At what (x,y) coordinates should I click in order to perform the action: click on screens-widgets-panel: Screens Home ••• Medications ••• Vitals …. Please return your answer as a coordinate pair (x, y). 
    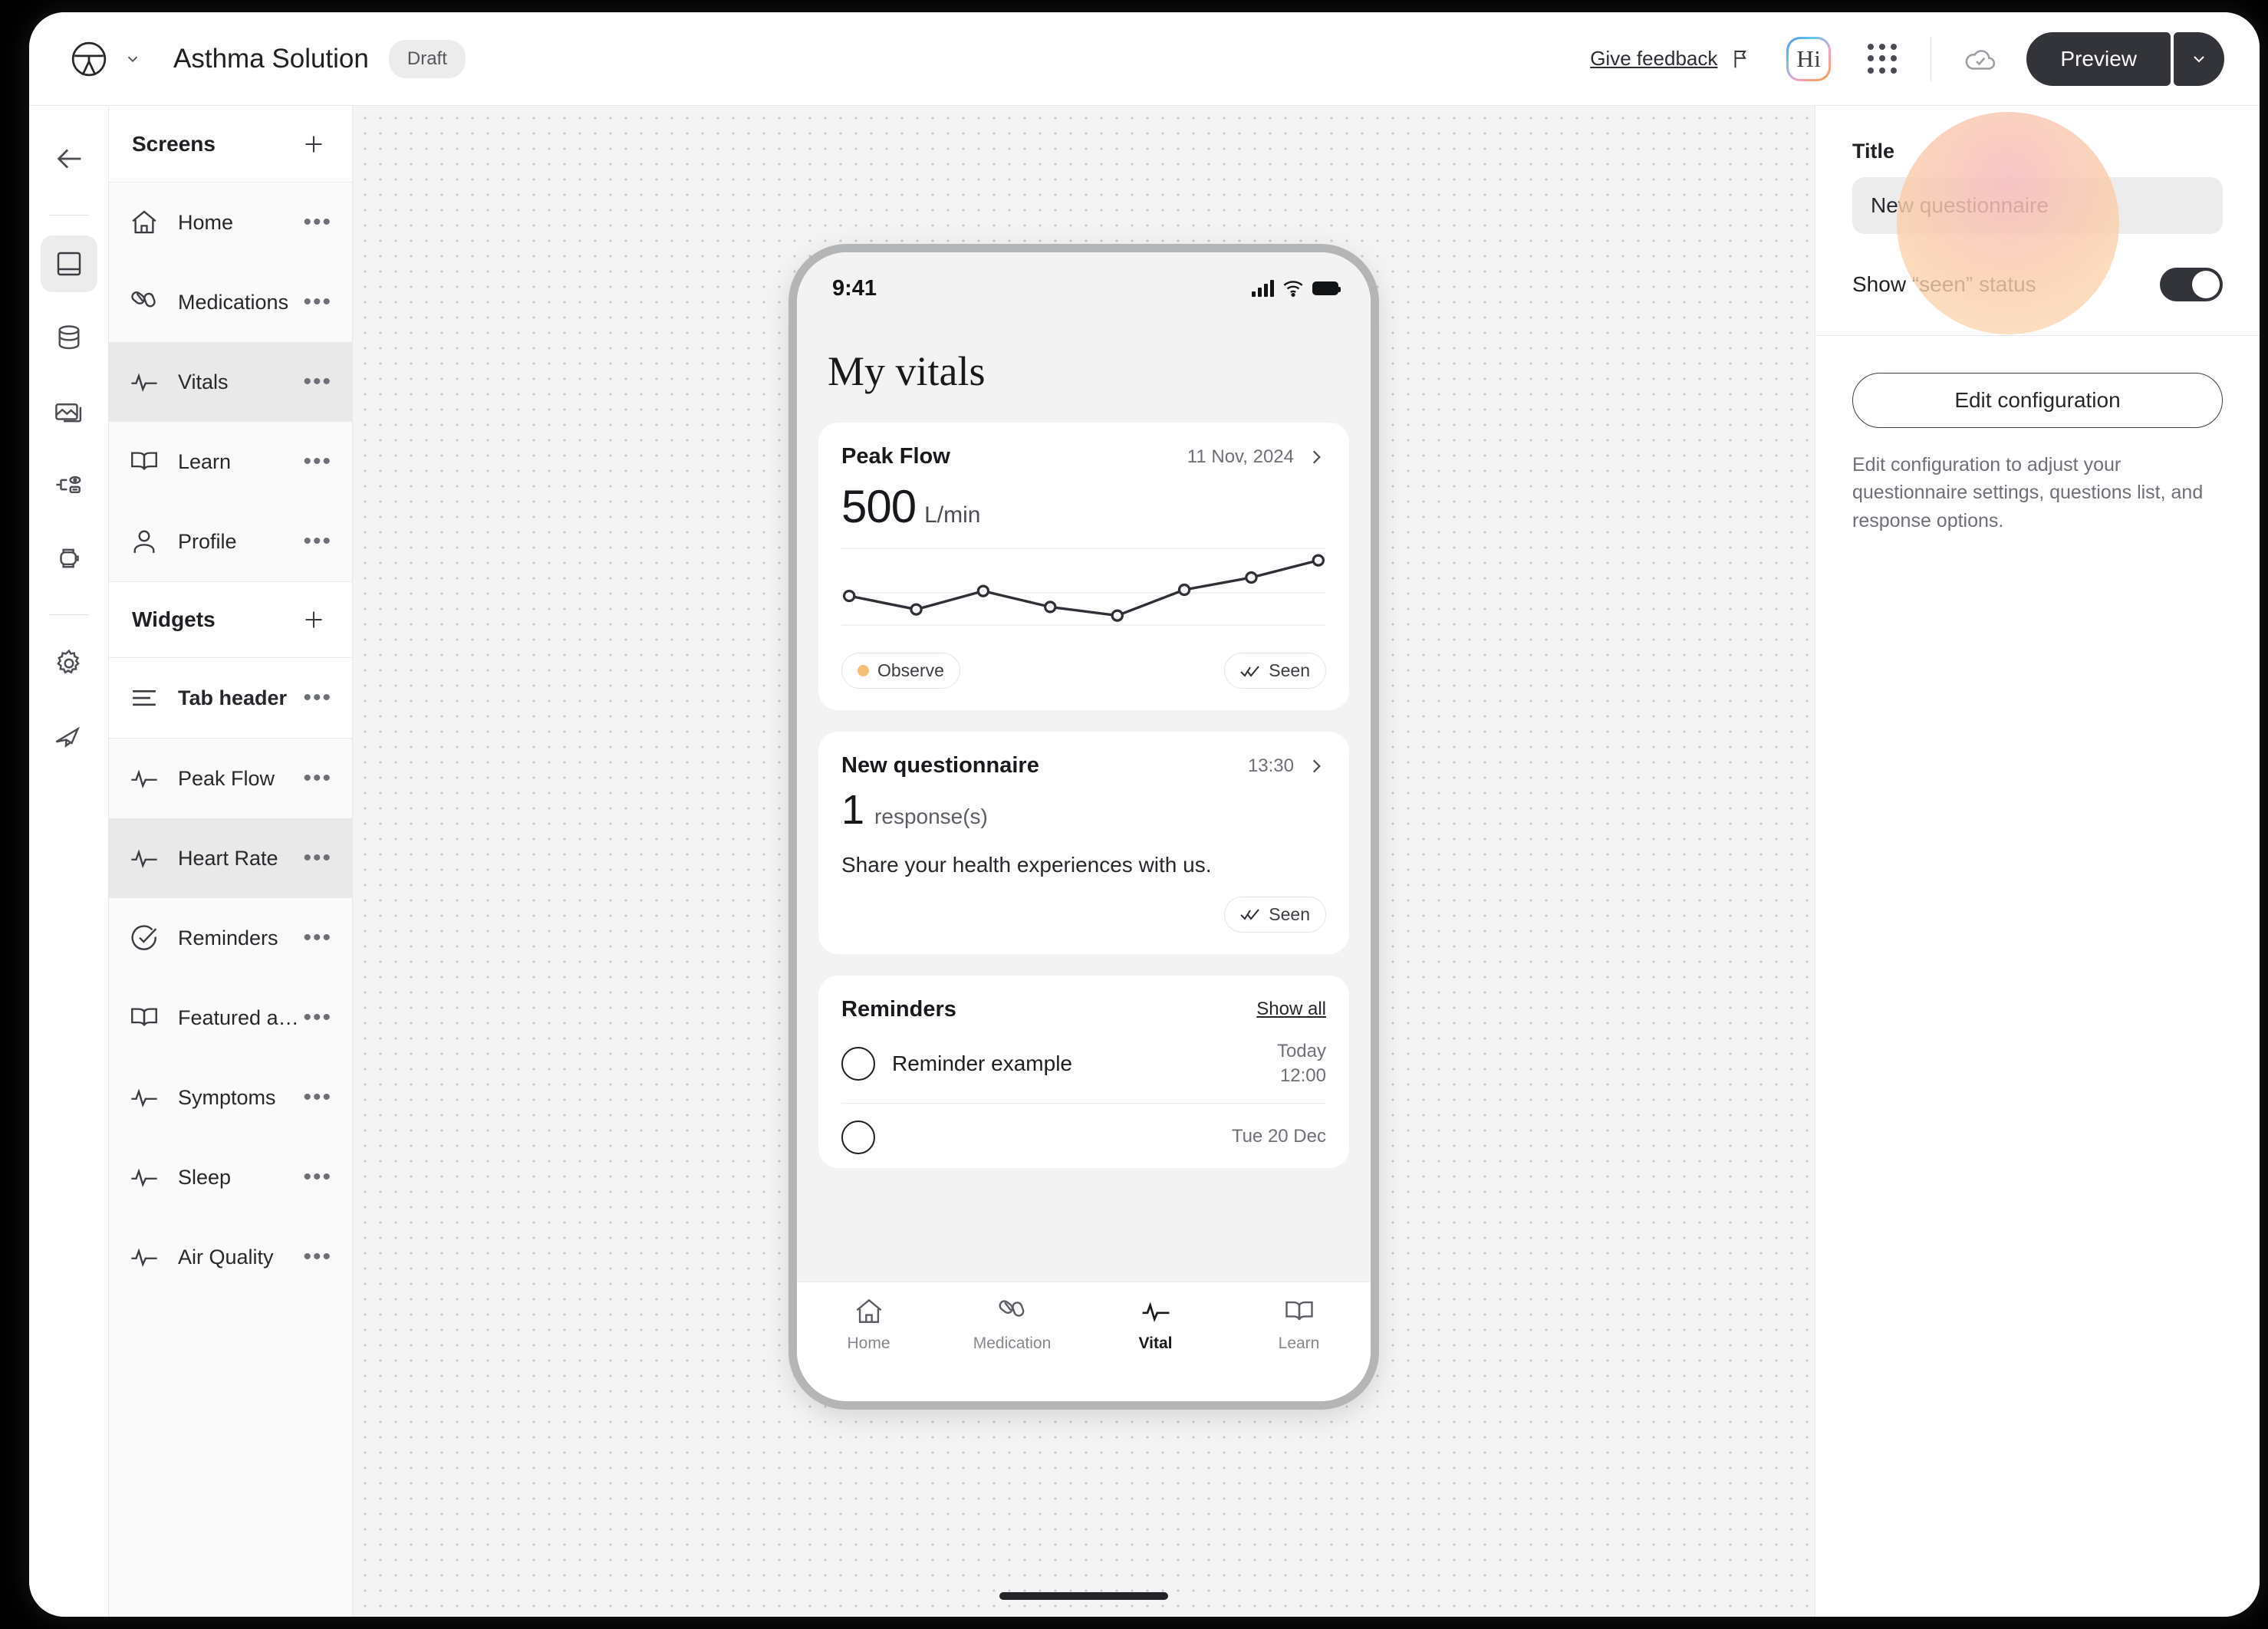
    Looking at the image, I should click on (231, 861).